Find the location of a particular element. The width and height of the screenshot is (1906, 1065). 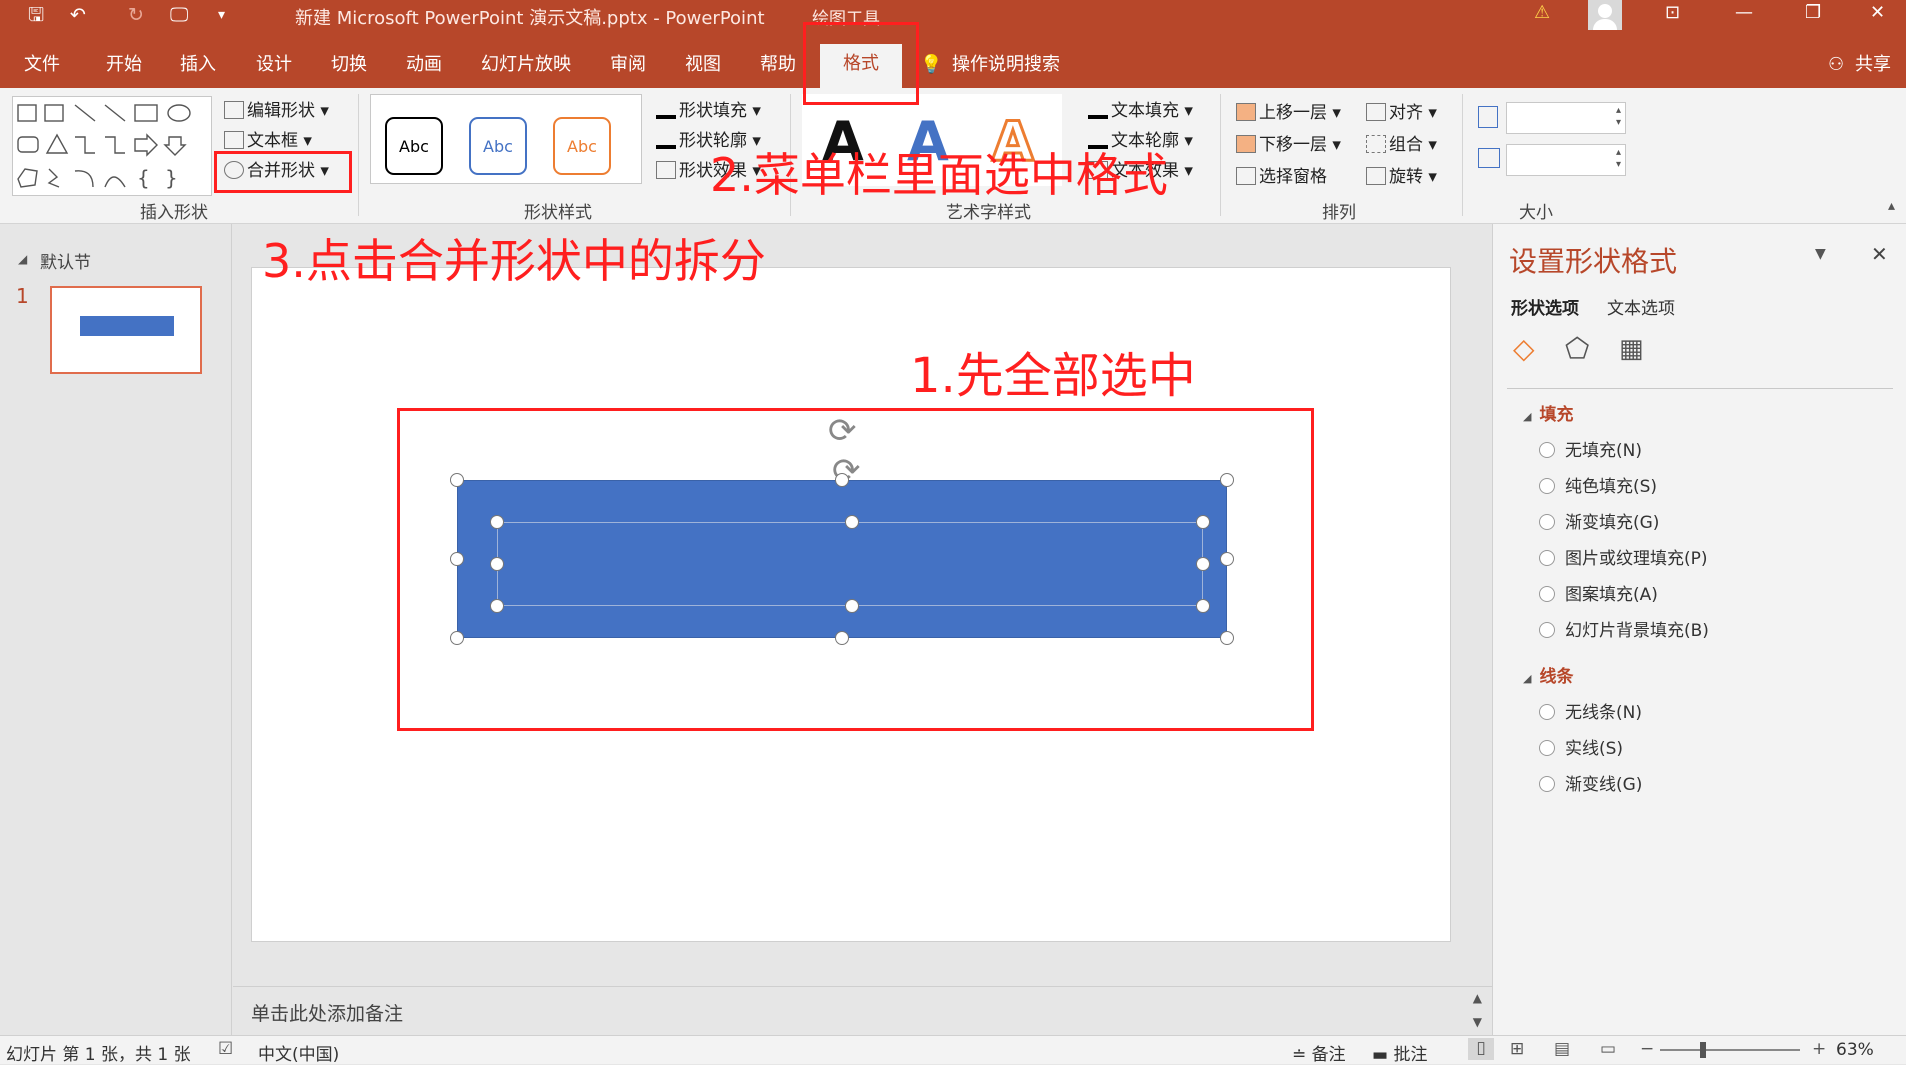

tab-shape-options: 形状选项 is located at coordinates (1545, 306).